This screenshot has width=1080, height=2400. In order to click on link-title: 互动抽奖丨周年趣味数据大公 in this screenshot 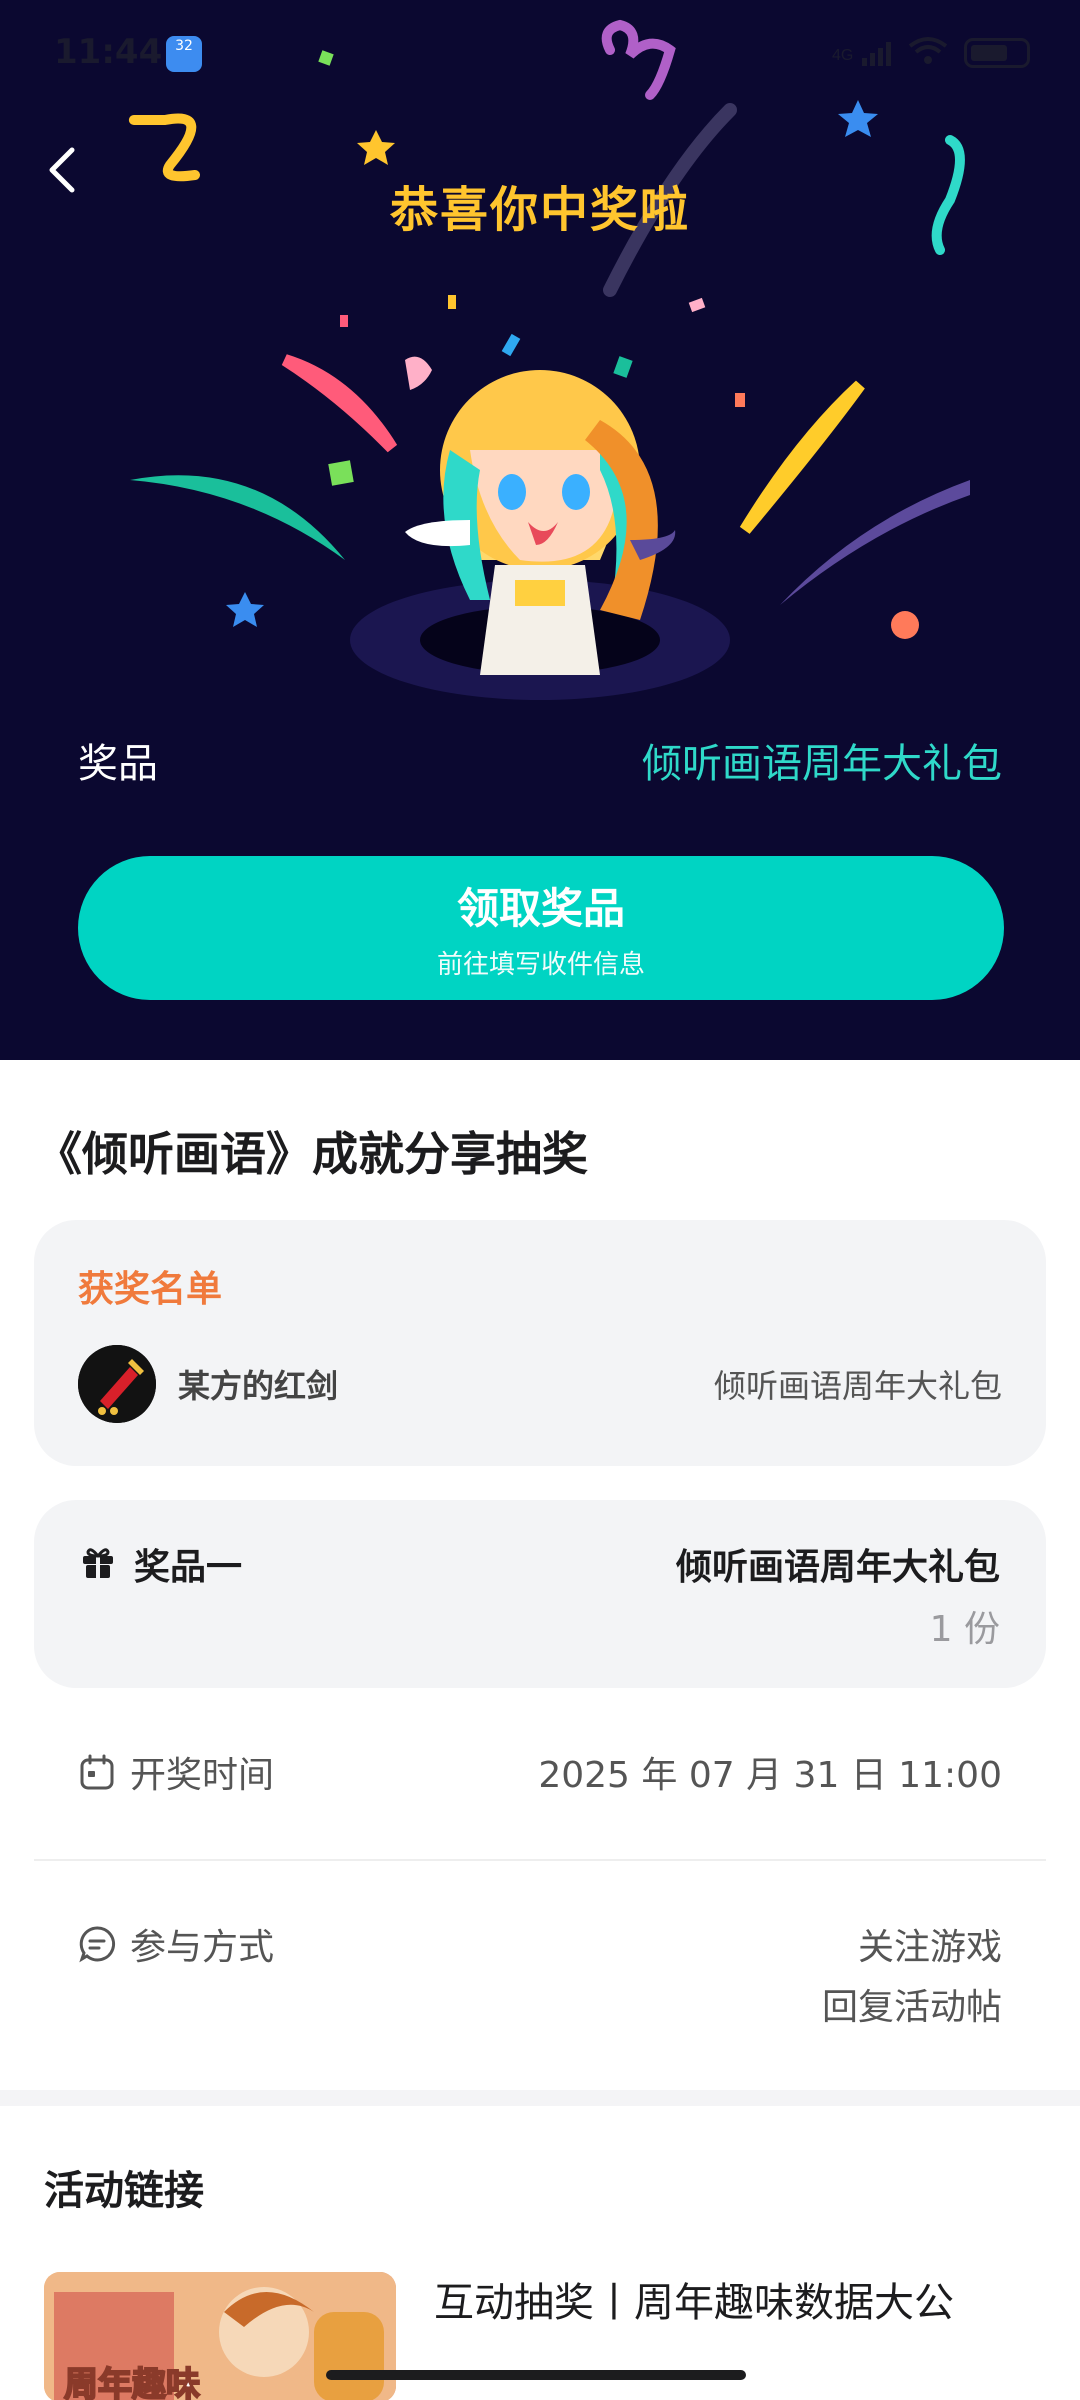, I will do `click(694, 2303)`.